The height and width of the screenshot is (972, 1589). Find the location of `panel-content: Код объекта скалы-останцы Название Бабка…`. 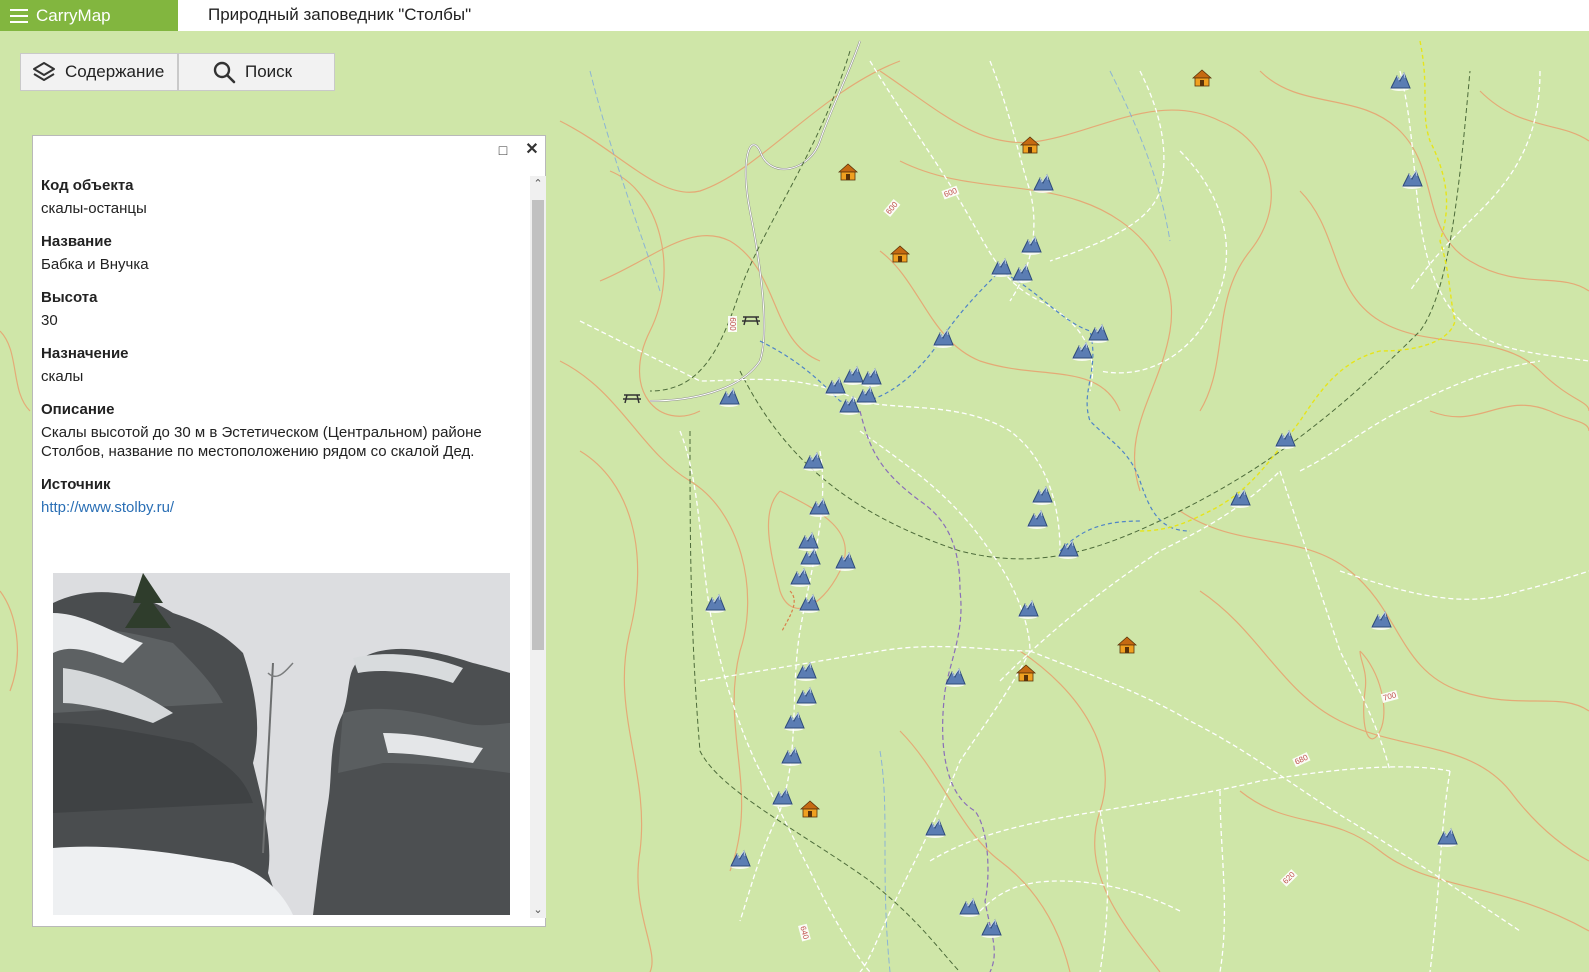

panel-content: Код объекта скалы-останцы Название Бабка… is located at coordinates (281, 353).